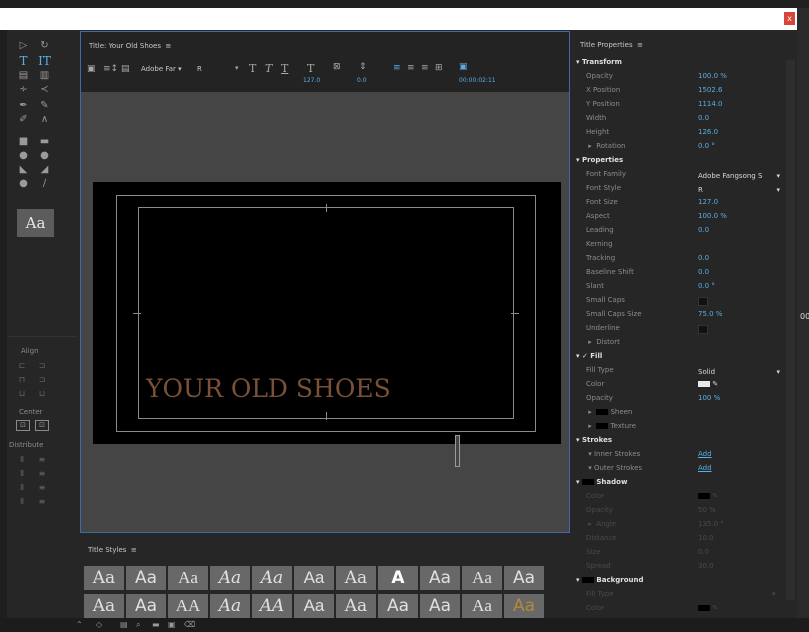  Describe the element at coordinates (602, 412) in the screenshot. I see `sheen-checkbox` at that location.